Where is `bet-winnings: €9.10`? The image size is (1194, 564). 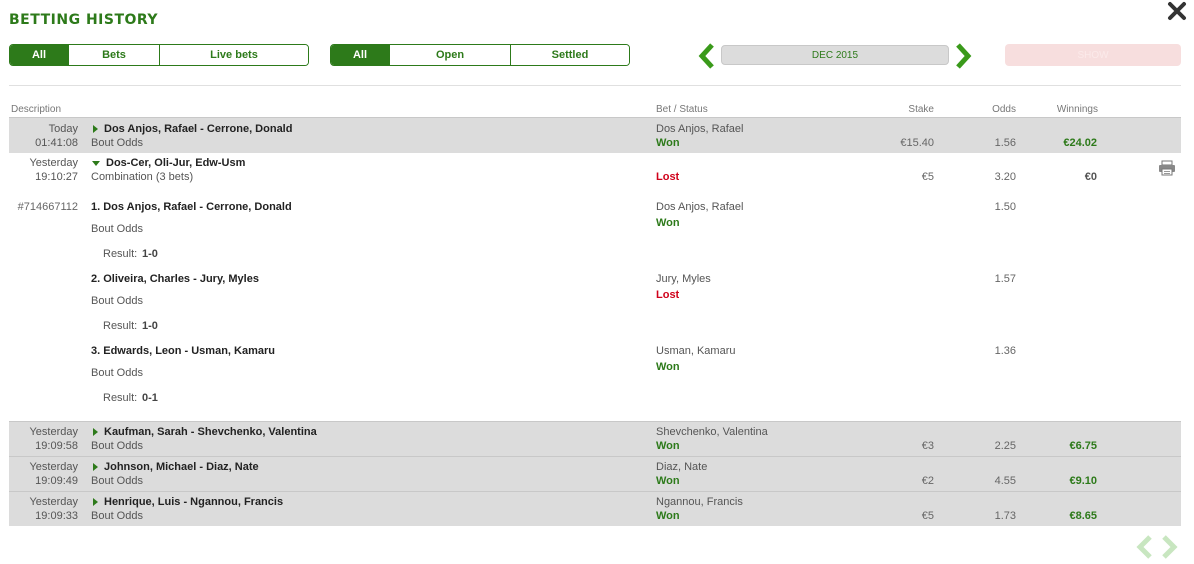 bet-winnings: €9.10 is located at coordinates (1083, 481).